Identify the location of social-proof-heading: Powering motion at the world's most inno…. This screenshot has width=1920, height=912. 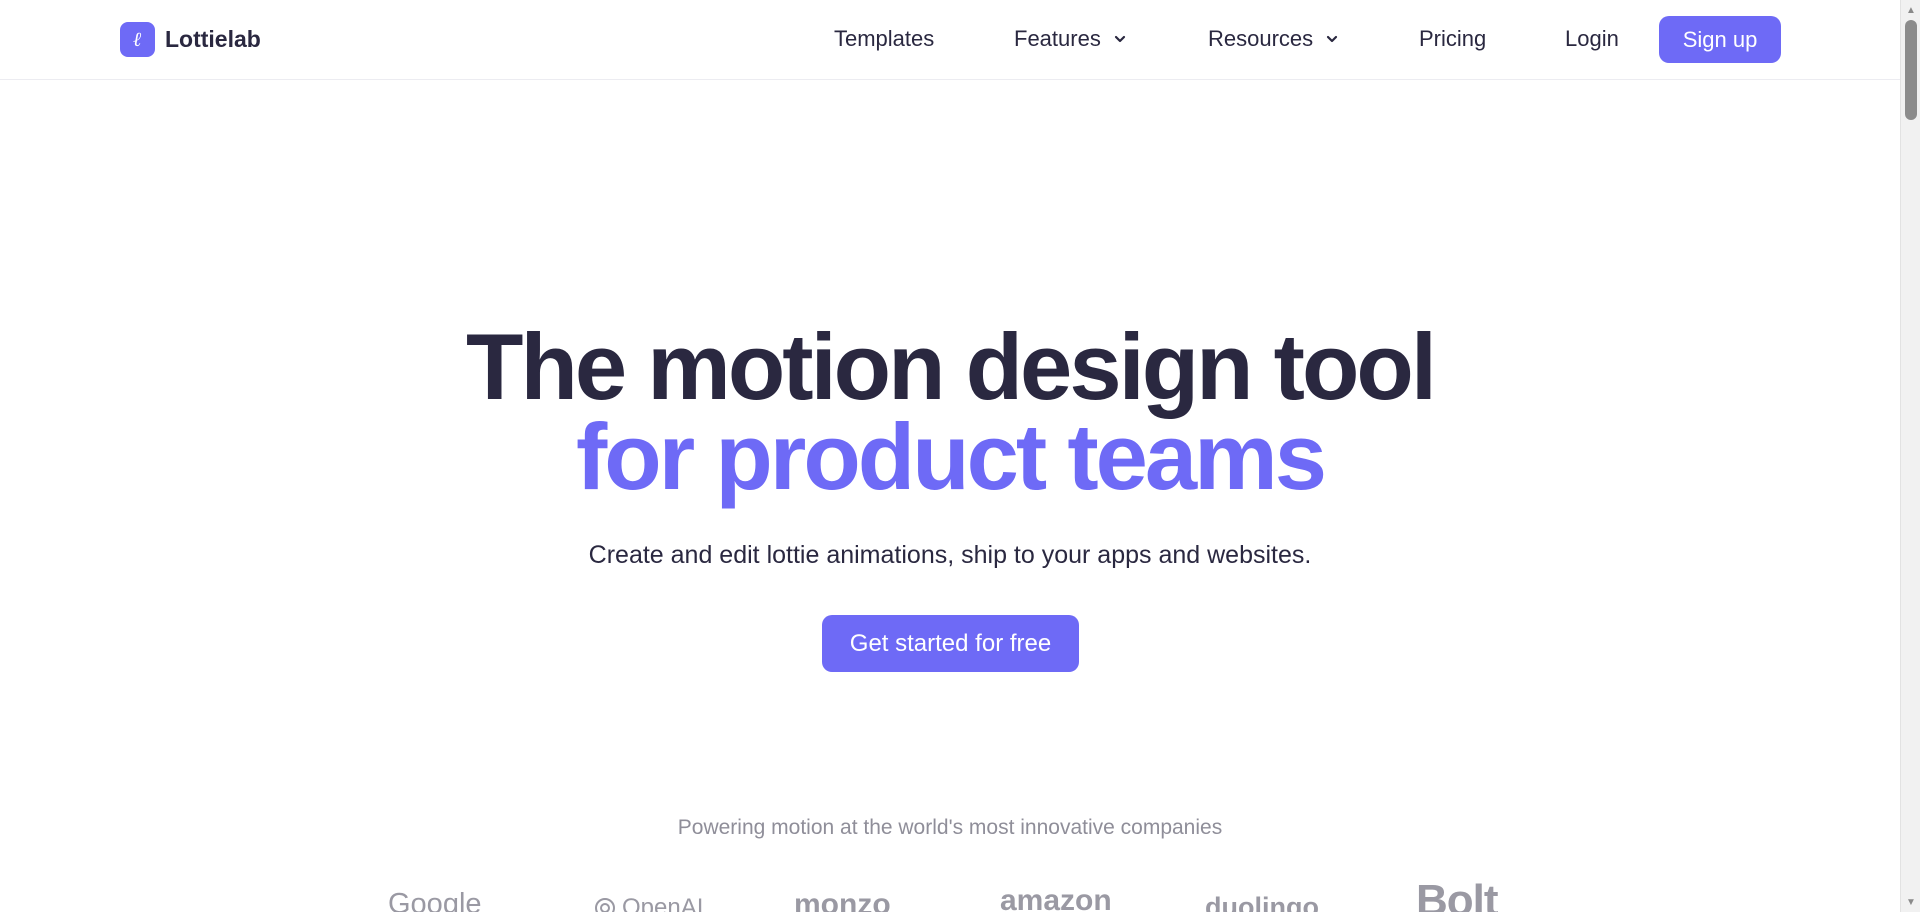
(950, 827).